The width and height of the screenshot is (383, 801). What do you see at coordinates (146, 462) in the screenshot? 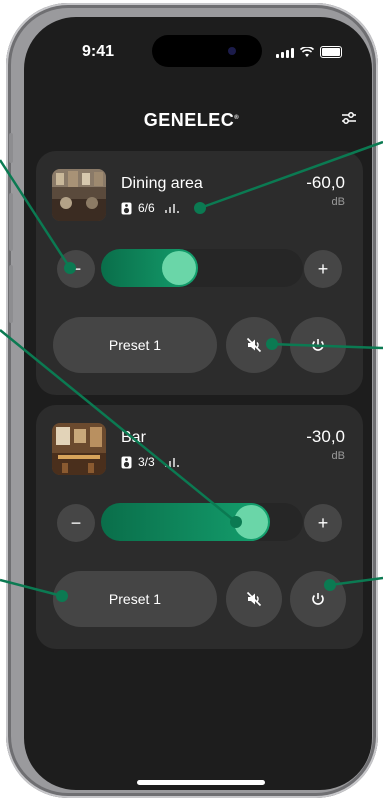
I see `speaker-count: 3/3` at bounding box center [146, 462].